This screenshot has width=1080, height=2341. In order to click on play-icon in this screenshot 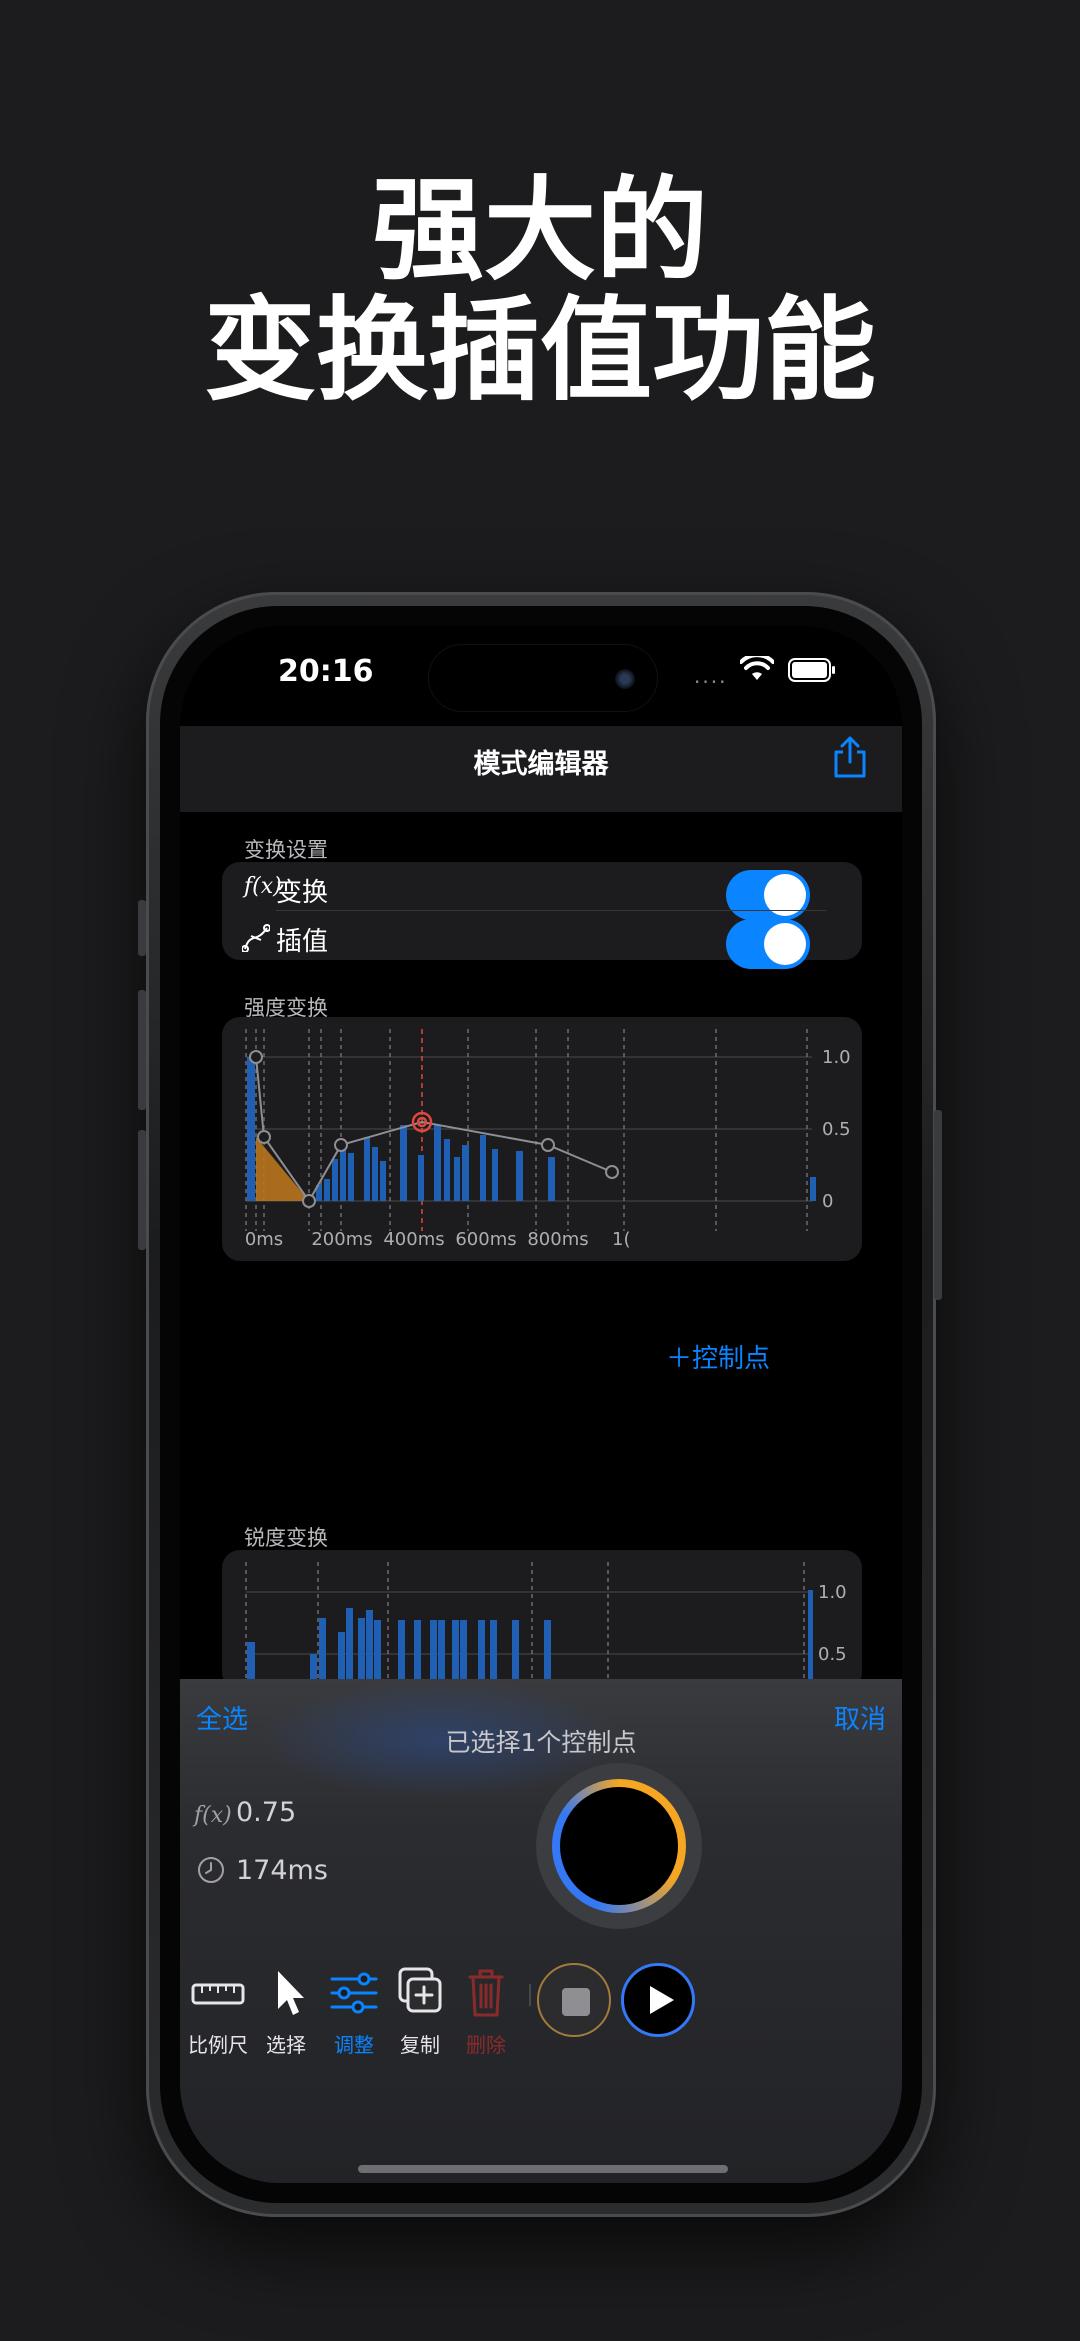, I will do `click(662, 2000)`.